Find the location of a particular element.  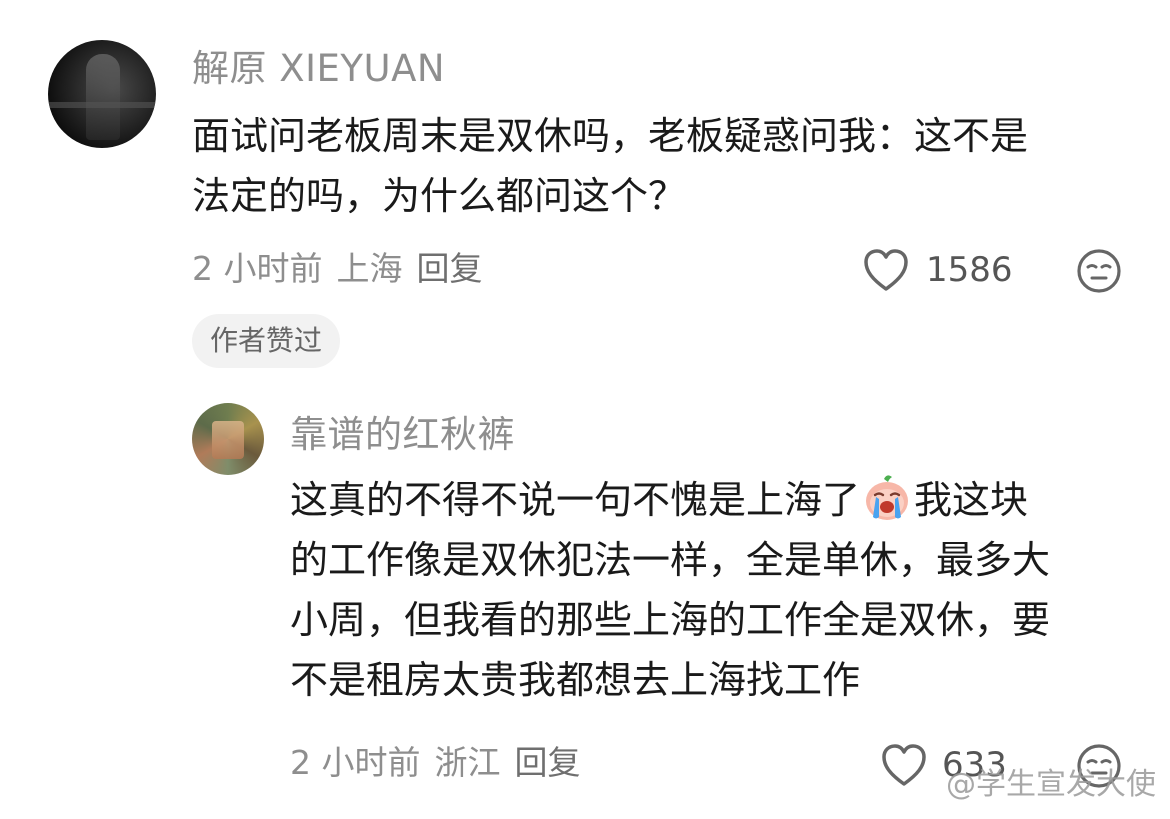

reply-content-line: 这真的不得不说一句不愧是上海了 我这块 is located at coordinates (720, 500).